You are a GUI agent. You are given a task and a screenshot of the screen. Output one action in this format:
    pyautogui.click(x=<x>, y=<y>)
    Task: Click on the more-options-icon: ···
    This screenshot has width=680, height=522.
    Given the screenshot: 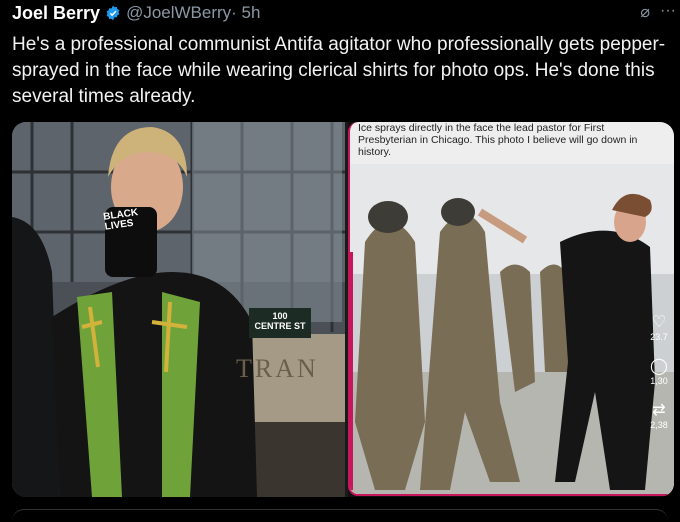 What is the action you would take?
    pyautogui.click(x=668, y=12)
    